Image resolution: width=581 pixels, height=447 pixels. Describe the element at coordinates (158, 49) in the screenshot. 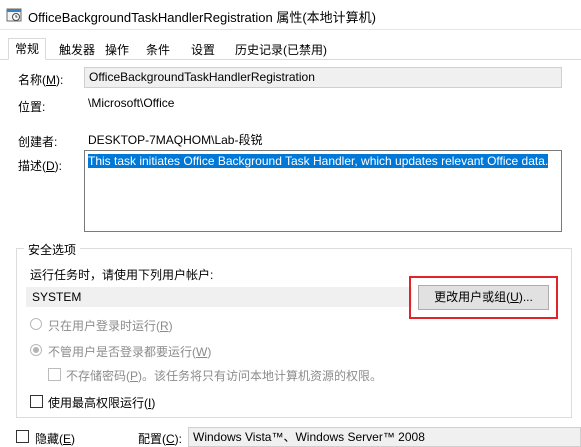

I see `tab-conditions: 条件` at that location.